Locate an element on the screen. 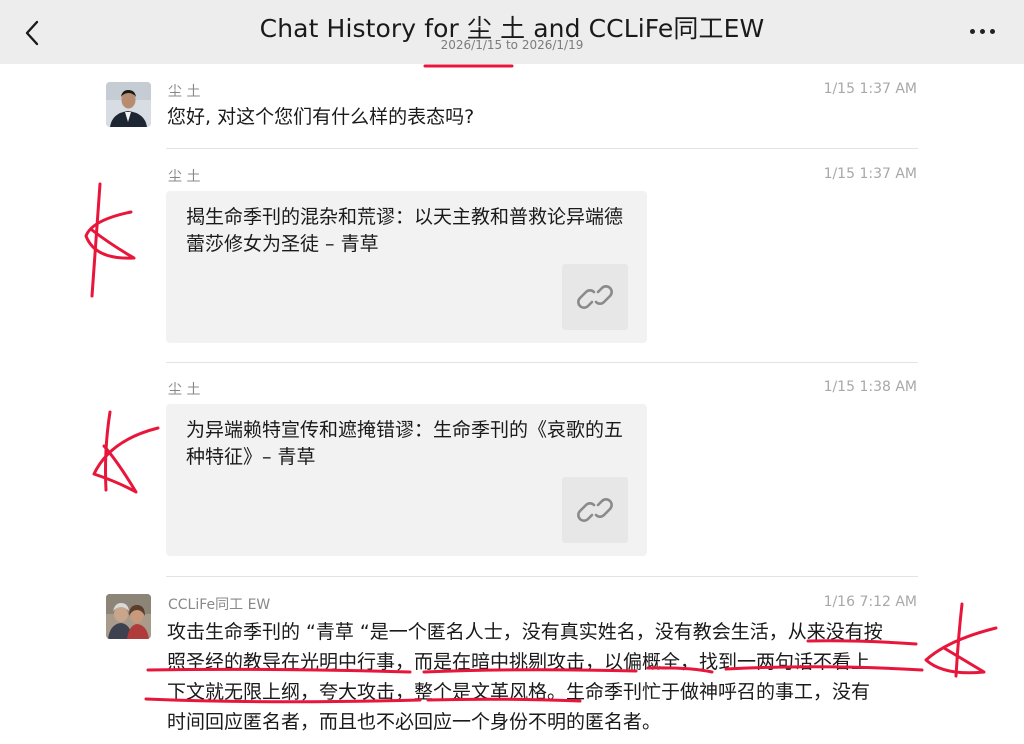 The height and width of the screenshot is (744, 1024). message-time: 1/15 1:38 AM is located at coordinates (870, 387).